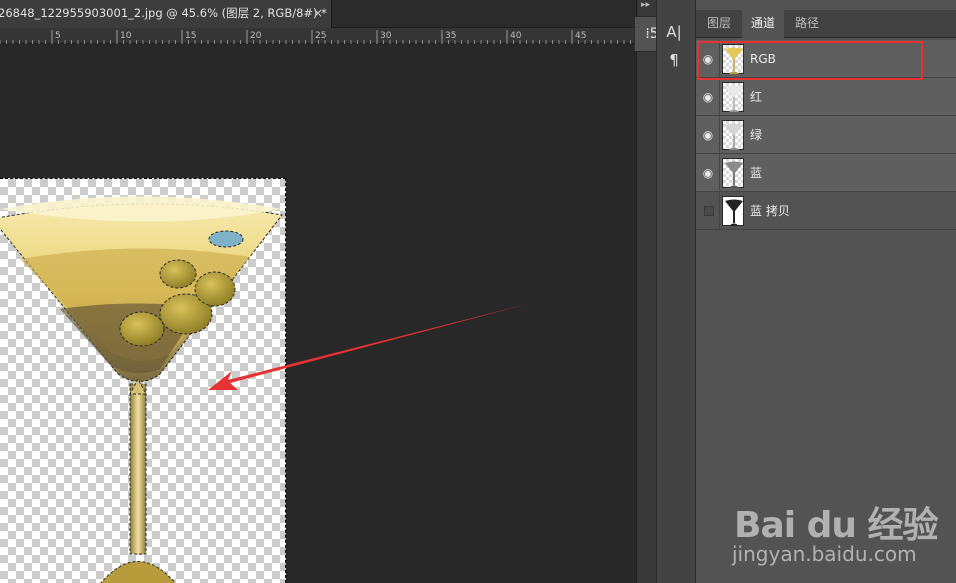 This screenshot has width=956, height=583. I want to click on ruler-tick-label: 15, so click(190, 36).